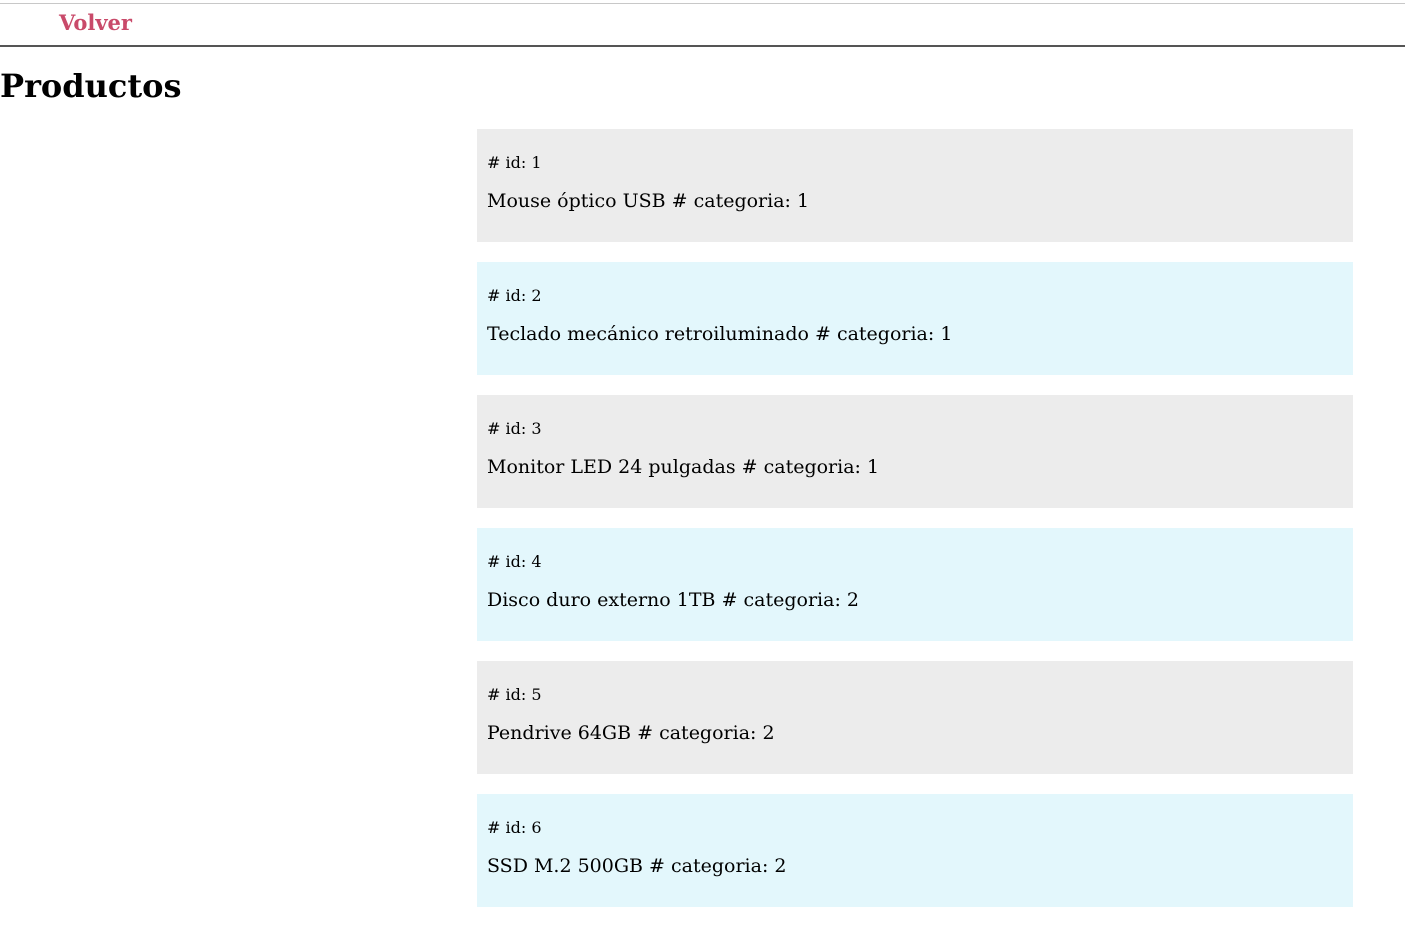 The height and width of the screenshot is (927, 1405). What do you see at coordinates (514, 694) in the screenshot?
I see `product-id: # id: 5` at bounding box center [514, 694].